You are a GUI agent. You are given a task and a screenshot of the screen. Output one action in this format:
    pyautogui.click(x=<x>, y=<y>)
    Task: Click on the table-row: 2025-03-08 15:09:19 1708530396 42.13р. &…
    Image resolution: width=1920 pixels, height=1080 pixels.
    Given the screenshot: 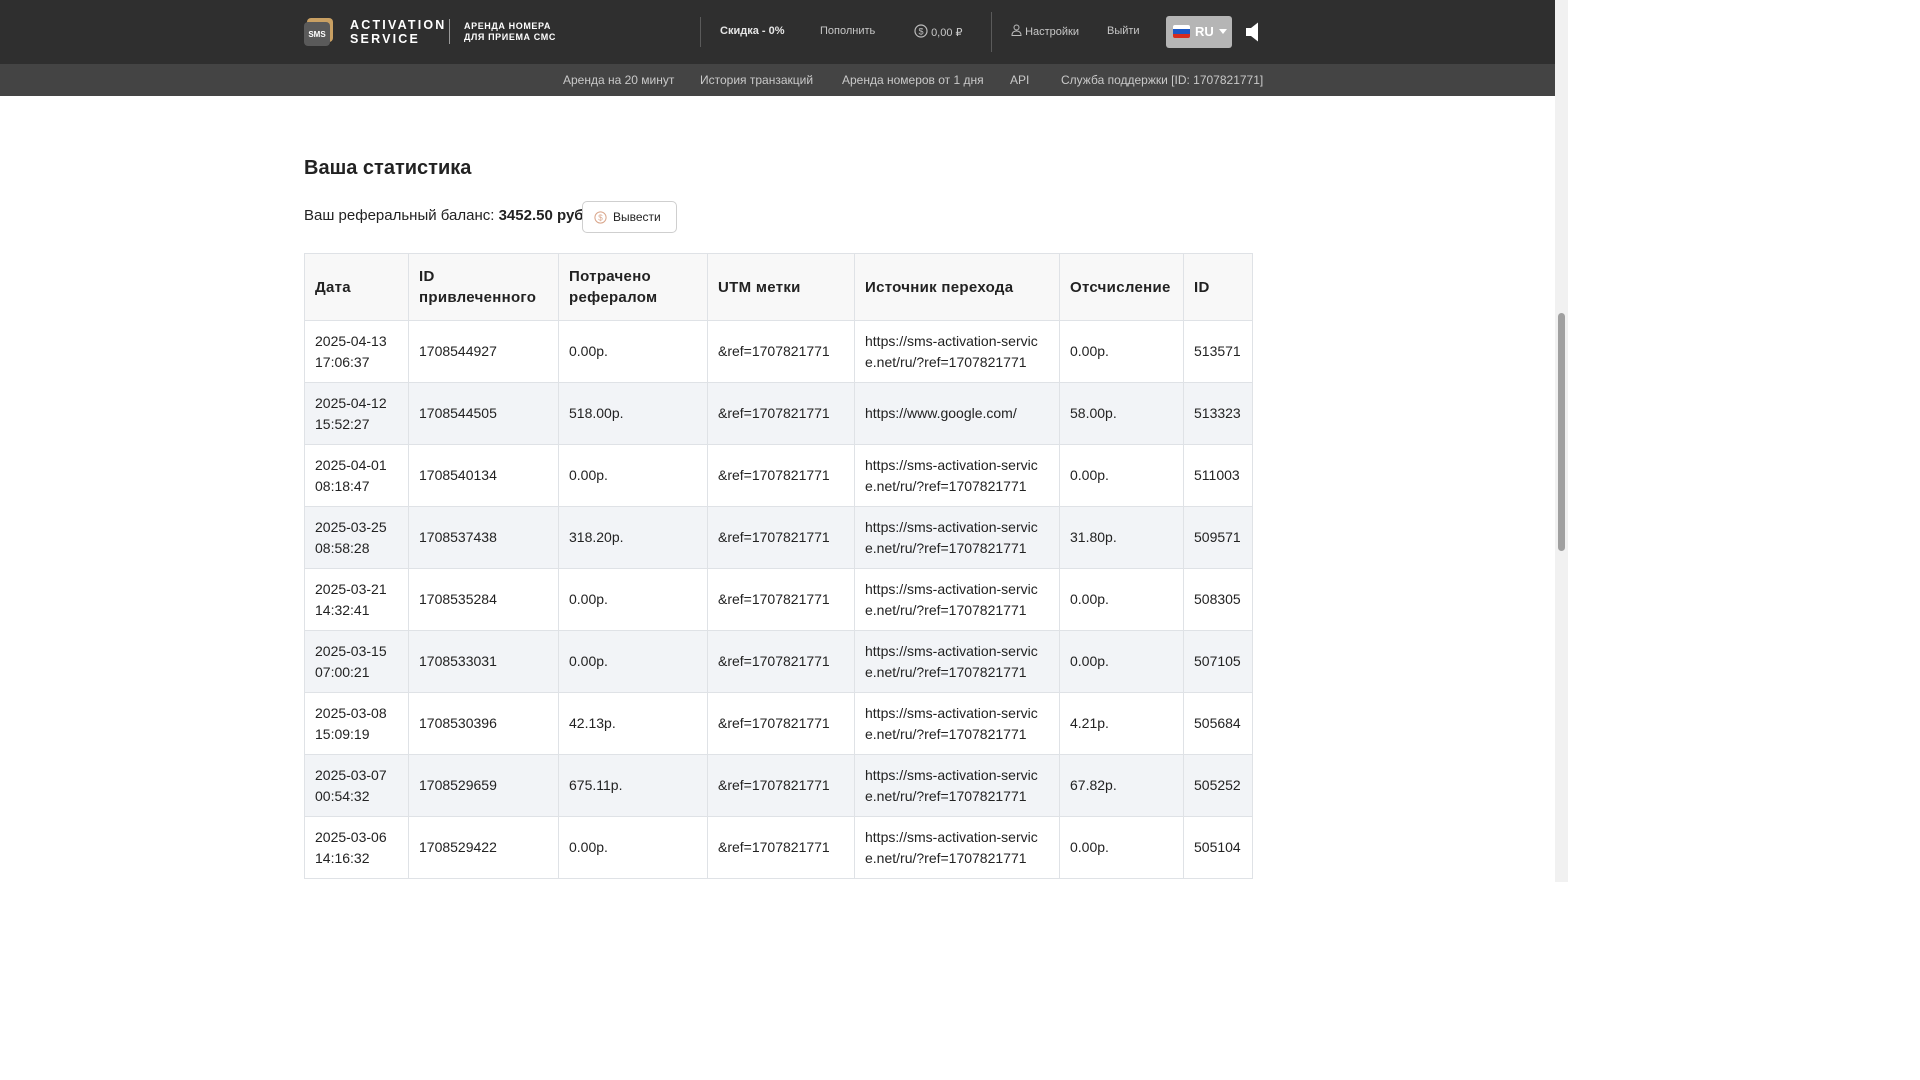 What is the action you would take?
    pyautogui.click(x=778, y=723)
    